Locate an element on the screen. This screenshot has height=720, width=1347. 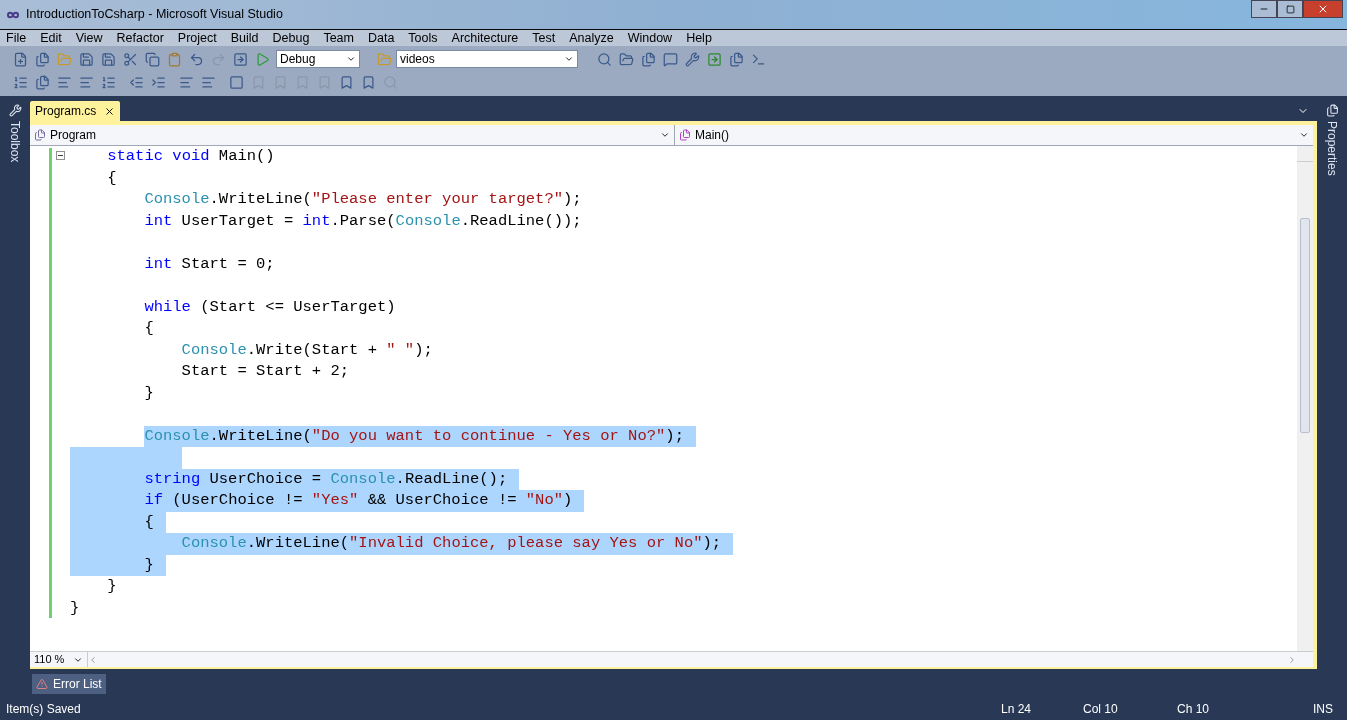
menu-item: Build is located at coordinates (244, 38).